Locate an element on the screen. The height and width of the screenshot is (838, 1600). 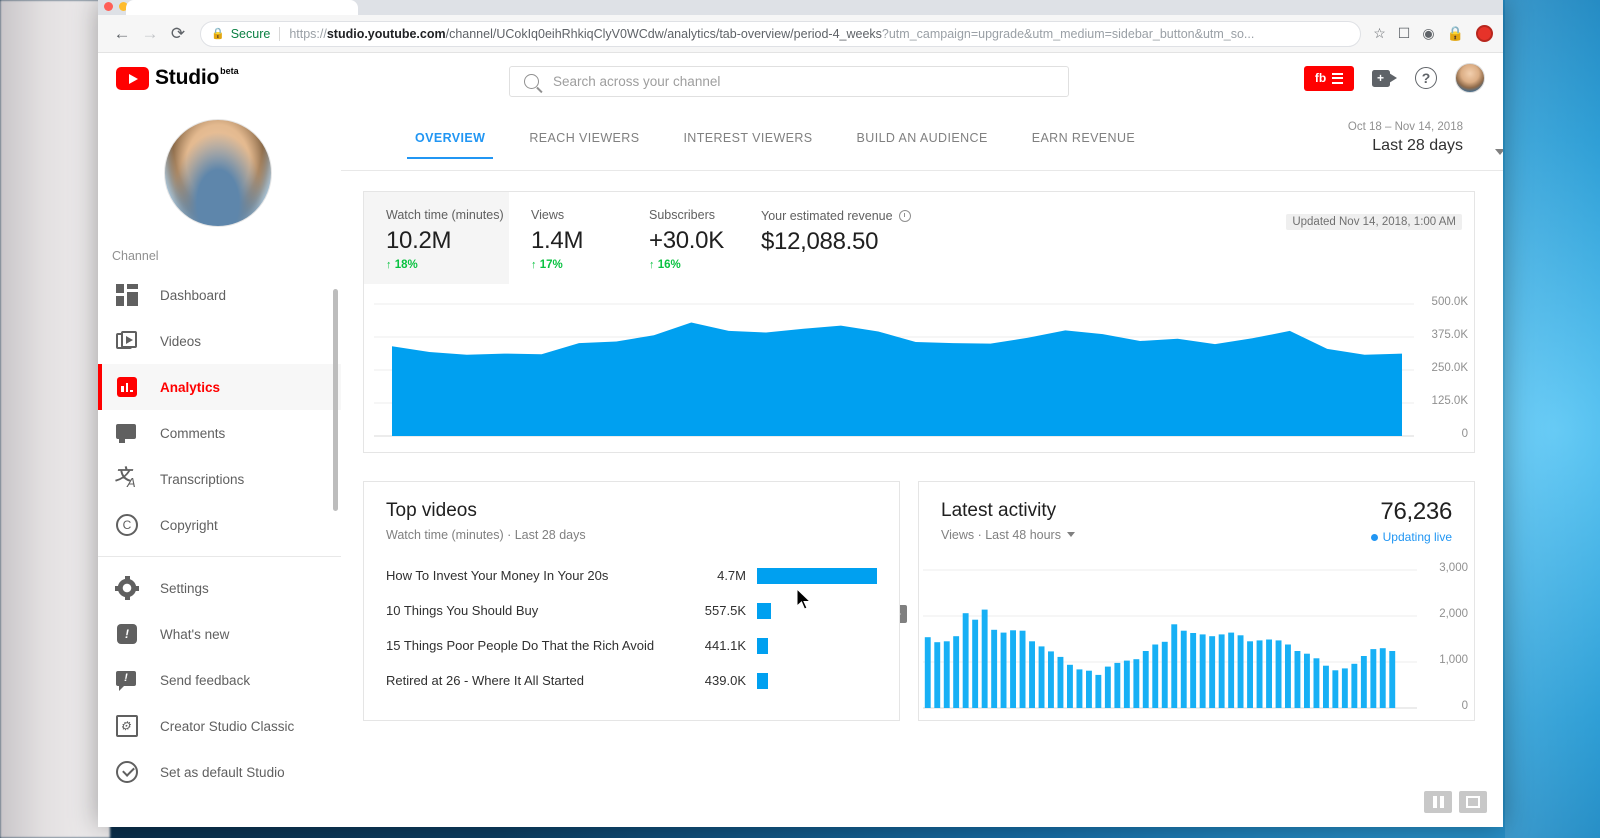
metric-card-subscribers: Subscribers +30.0K ↑ 16% is located at coordinates (683, 238).